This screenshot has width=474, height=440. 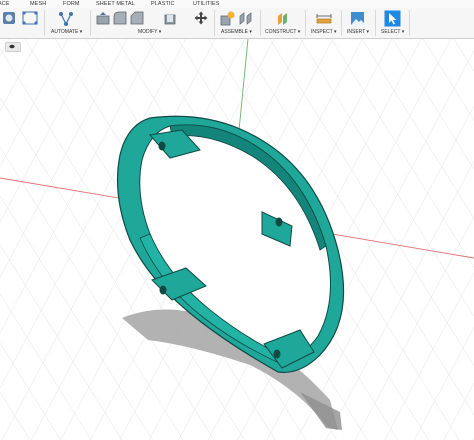 What do you see at coordinates (357, 18) in the screenshot?
I see `insert-image-icon` at bounding box center [357, 18].